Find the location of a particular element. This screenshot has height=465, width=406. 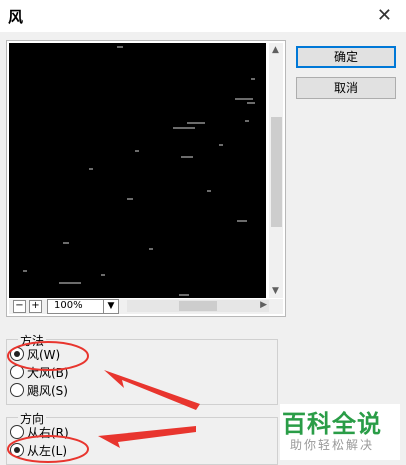

radio-from-left: 从左(L) is located at coordinates (38, 450).